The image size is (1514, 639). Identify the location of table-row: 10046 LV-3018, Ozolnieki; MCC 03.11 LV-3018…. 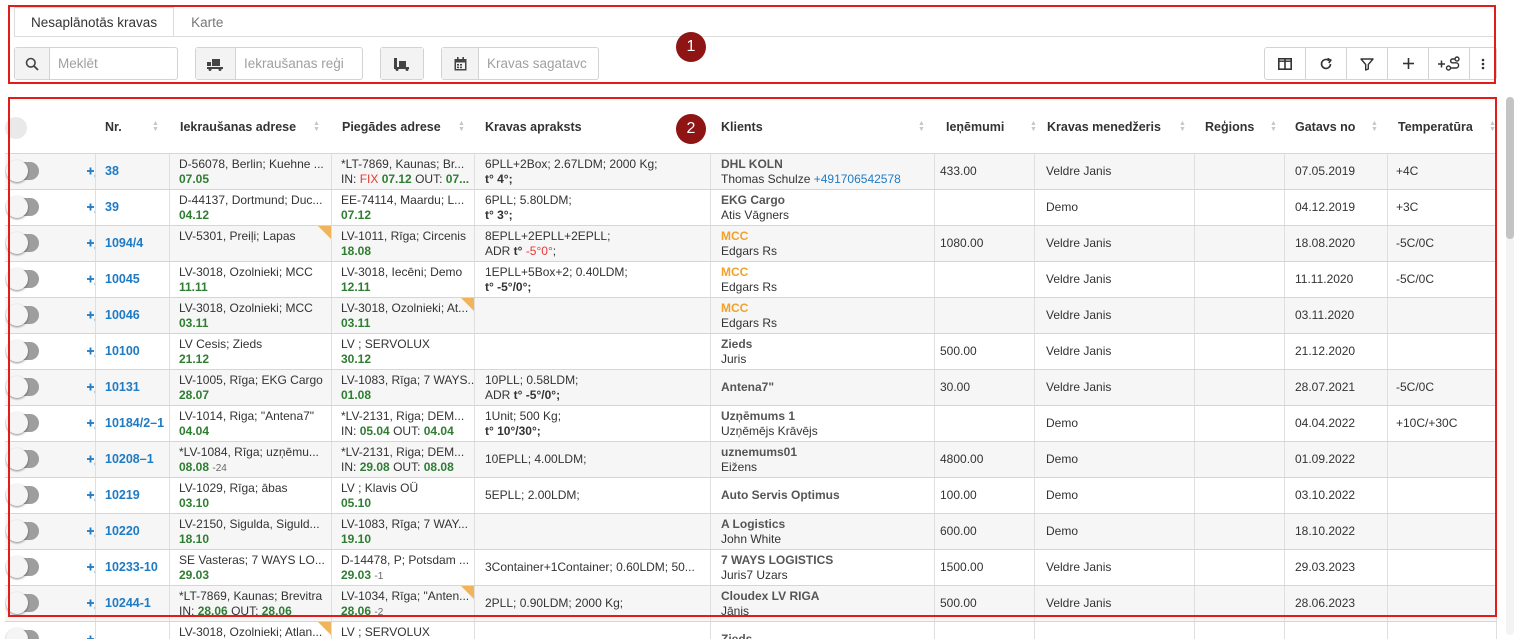
(751, 315).